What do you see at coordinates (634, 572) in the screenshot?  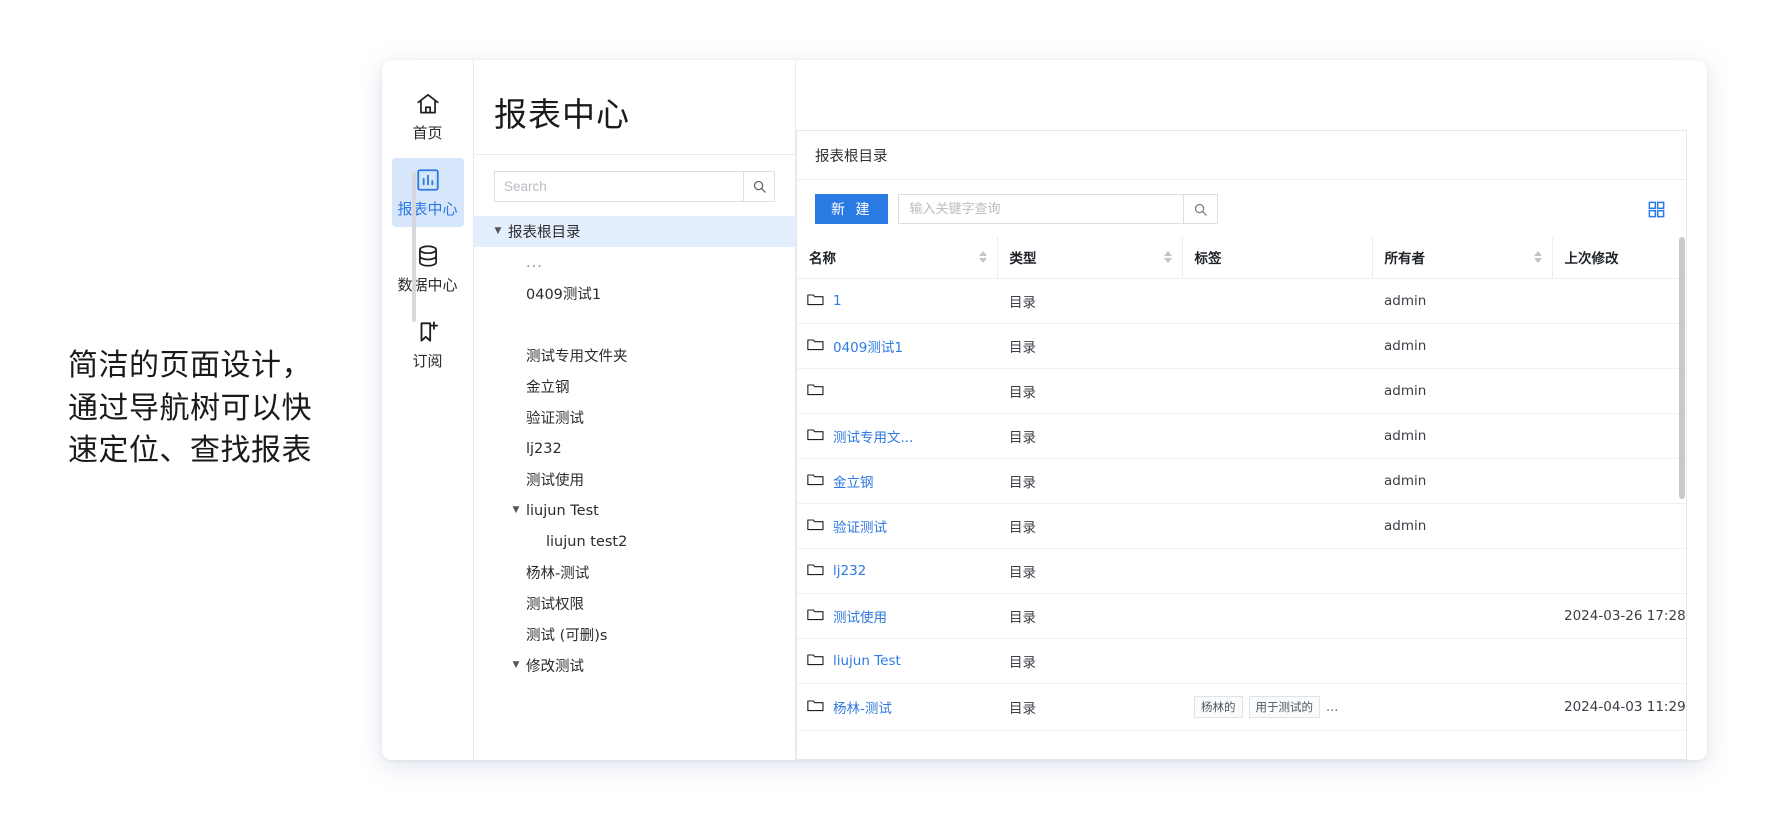 I see `tree-node: ▸ 杨林-测试` at bounding box center [634, 572].